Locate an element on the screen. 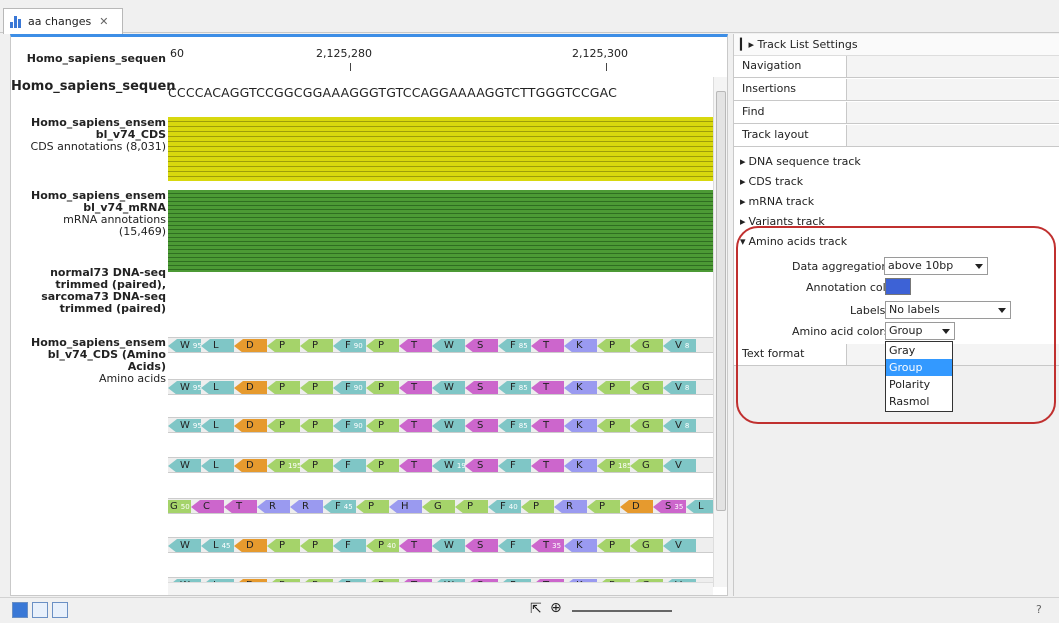  amino-acid-row: G 50 C T R R F 45 P H G P F 40 P R P D S 35 L is located at coordinates (440, 506).